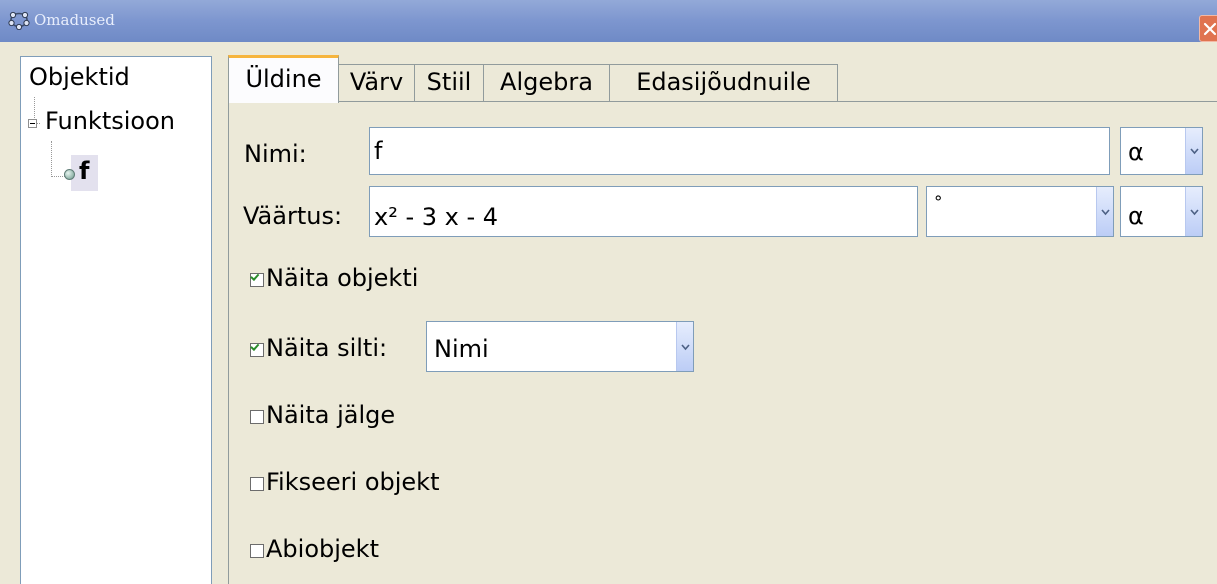 This screenshot has width=1217, height=584. Describe the element at coordinates (110, 121) in the screenshot. I see `tree-node-funktsioon: Funktsioon` at that location.